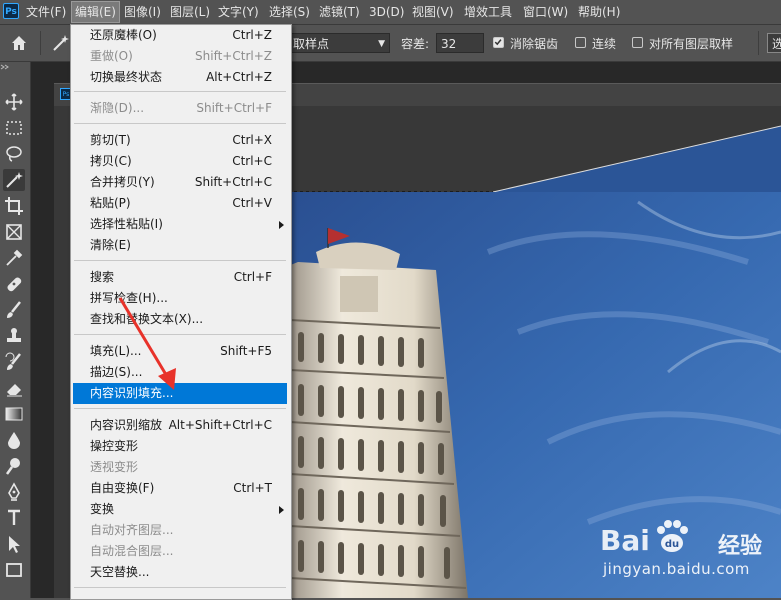 The image size is (781, 600). What do you see at coordinates (14, 258) in the screenshot?
I see `eyedropper-tool-icon` at bounding box center [14, 258].